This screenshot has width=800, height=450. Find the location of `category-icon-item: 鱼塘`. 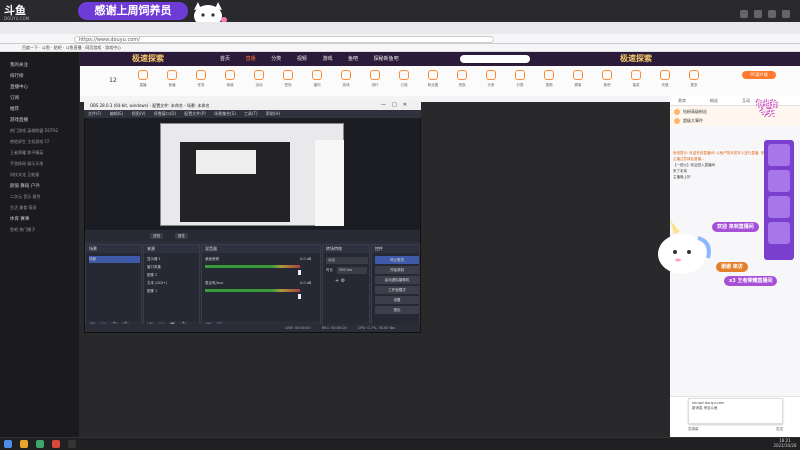

category-icon-item: 鱼塘 is located at coordinates (172, 81).